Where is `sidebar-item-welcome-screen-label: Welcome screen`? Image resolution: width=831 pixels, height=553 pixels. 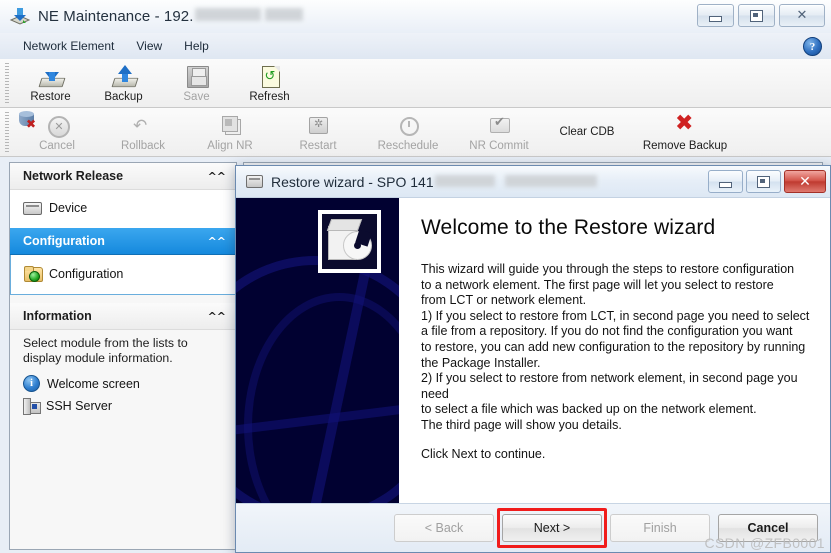 sidebar-item-welcome-screen-label: Welcome screen is located at coordinates (93, 383).